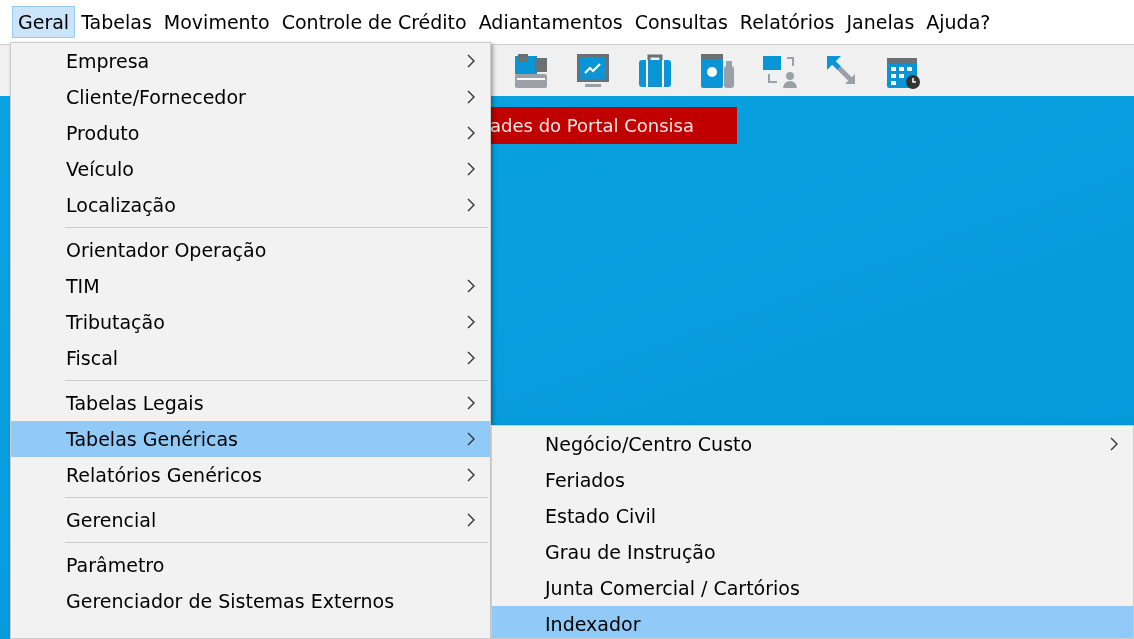 This screenshot has height=639, width=1134. Describe the element at coordinates (250, 601) in the screenshot. I see `menu-item: Gerenciador de Sistemas Externos` at that location.